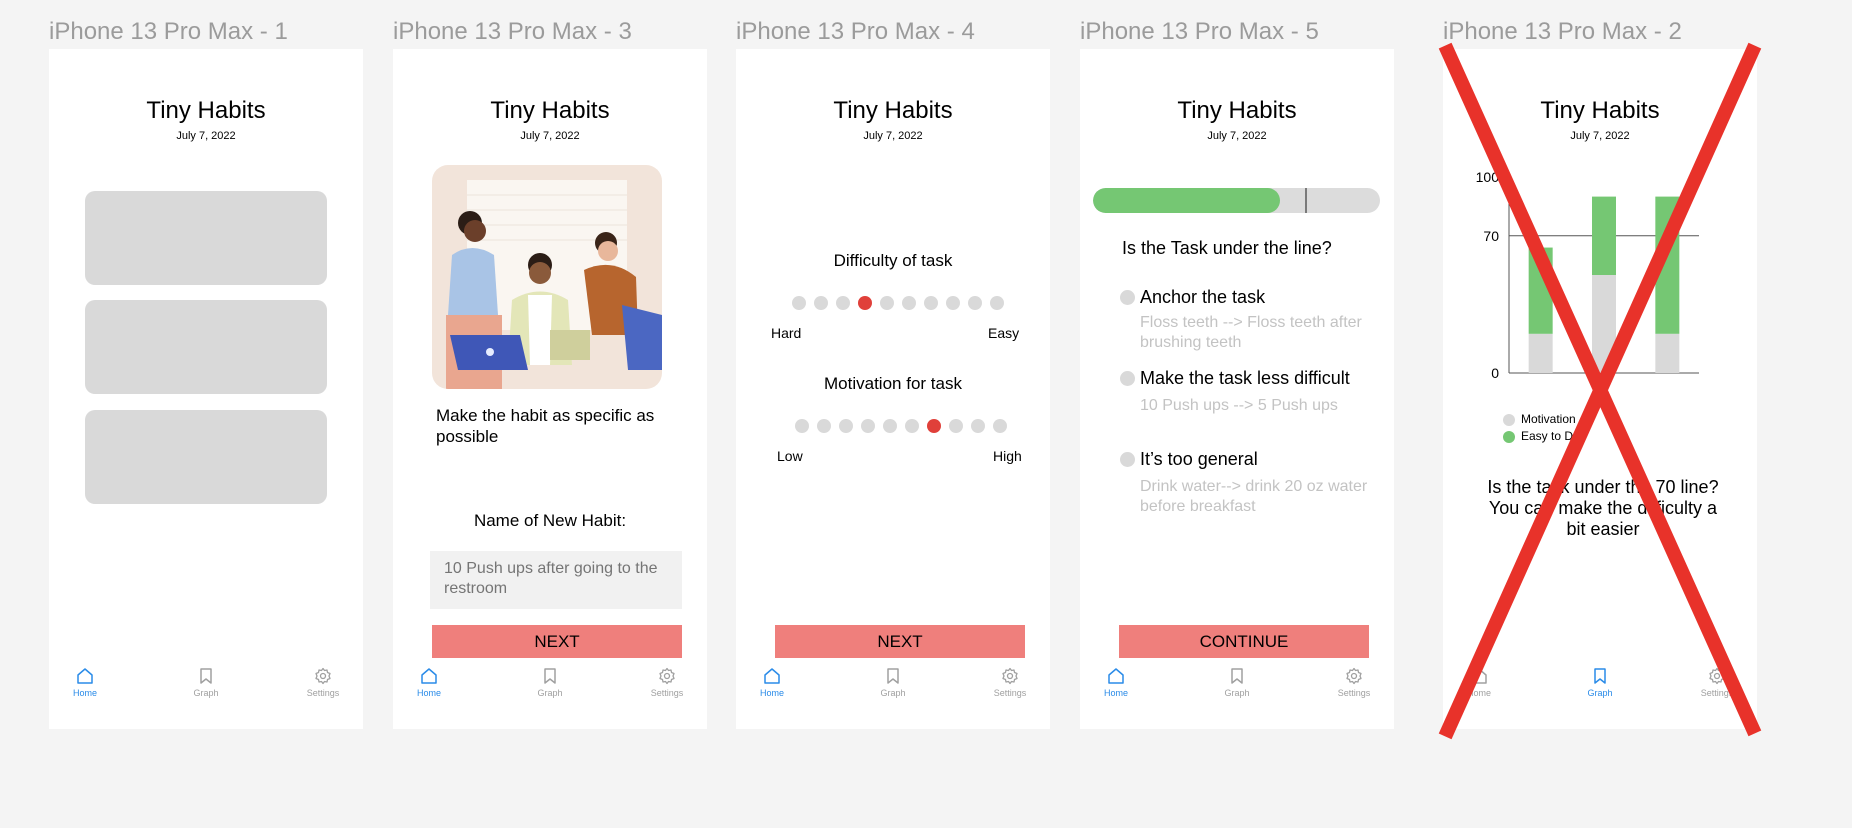  What do you see at coordinates (1239, 405) in the screenshot?
I see `option-hint: 10 Push ups --> 5 Push ups` at bounding box center [1239, 405].